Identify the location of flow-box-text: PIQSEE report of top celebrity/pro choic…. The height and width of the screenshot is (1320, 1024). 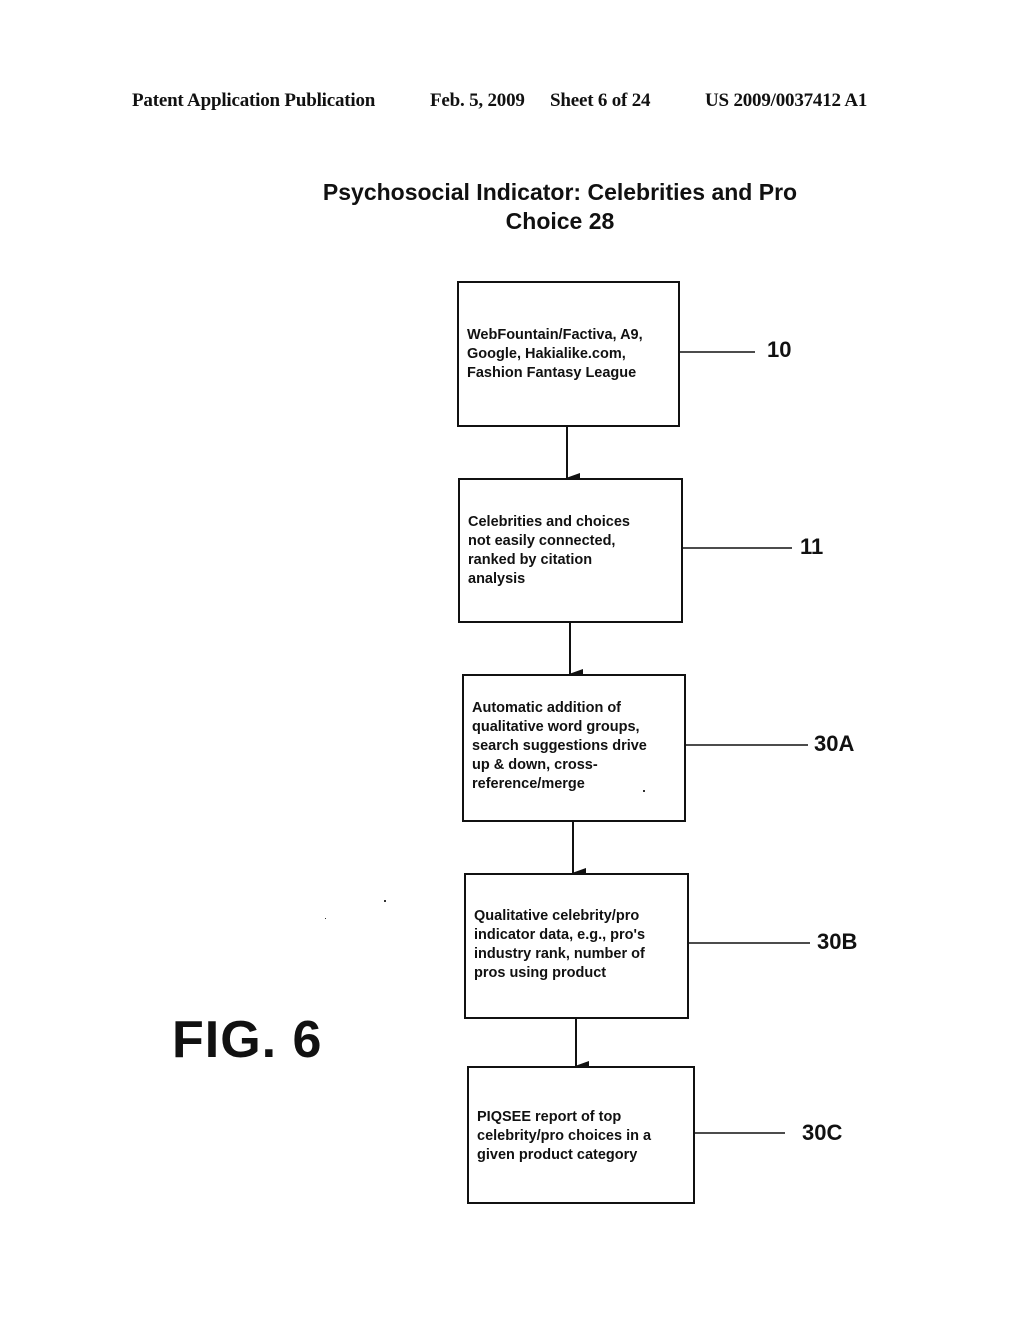
(564, 1136).